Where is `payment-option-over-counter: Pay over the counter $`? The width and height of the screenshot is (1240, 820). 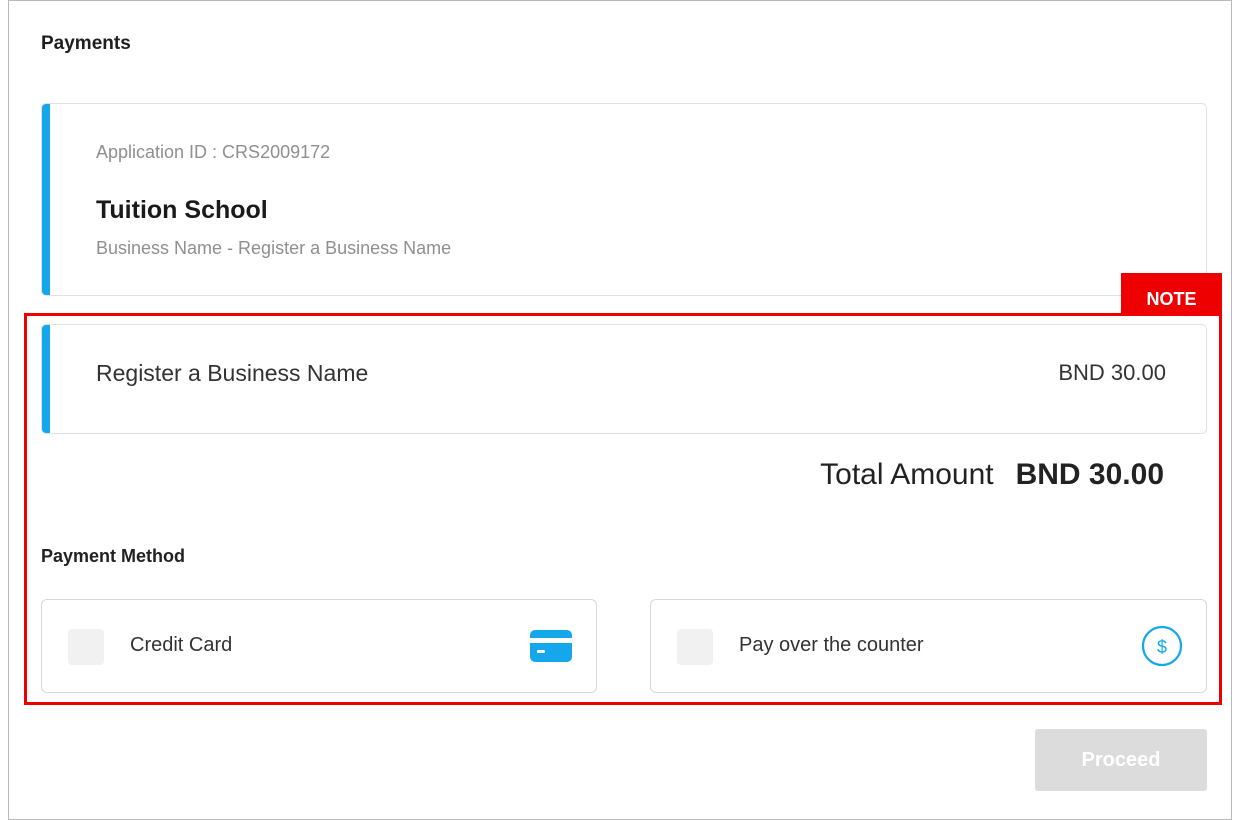 payment-option-over-counter: Pay over the counter $ is located at coordinates (928, 646).